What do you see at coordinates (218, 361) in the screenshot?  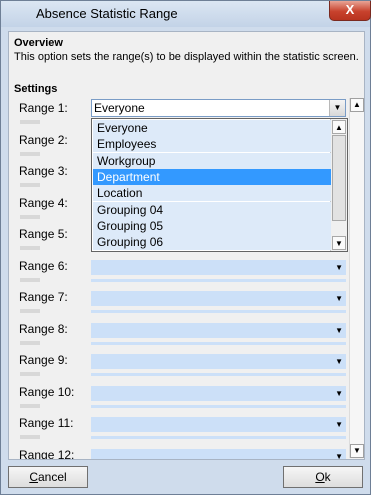 I see `range-9-select: ▼` at bounding box center [218, 361].